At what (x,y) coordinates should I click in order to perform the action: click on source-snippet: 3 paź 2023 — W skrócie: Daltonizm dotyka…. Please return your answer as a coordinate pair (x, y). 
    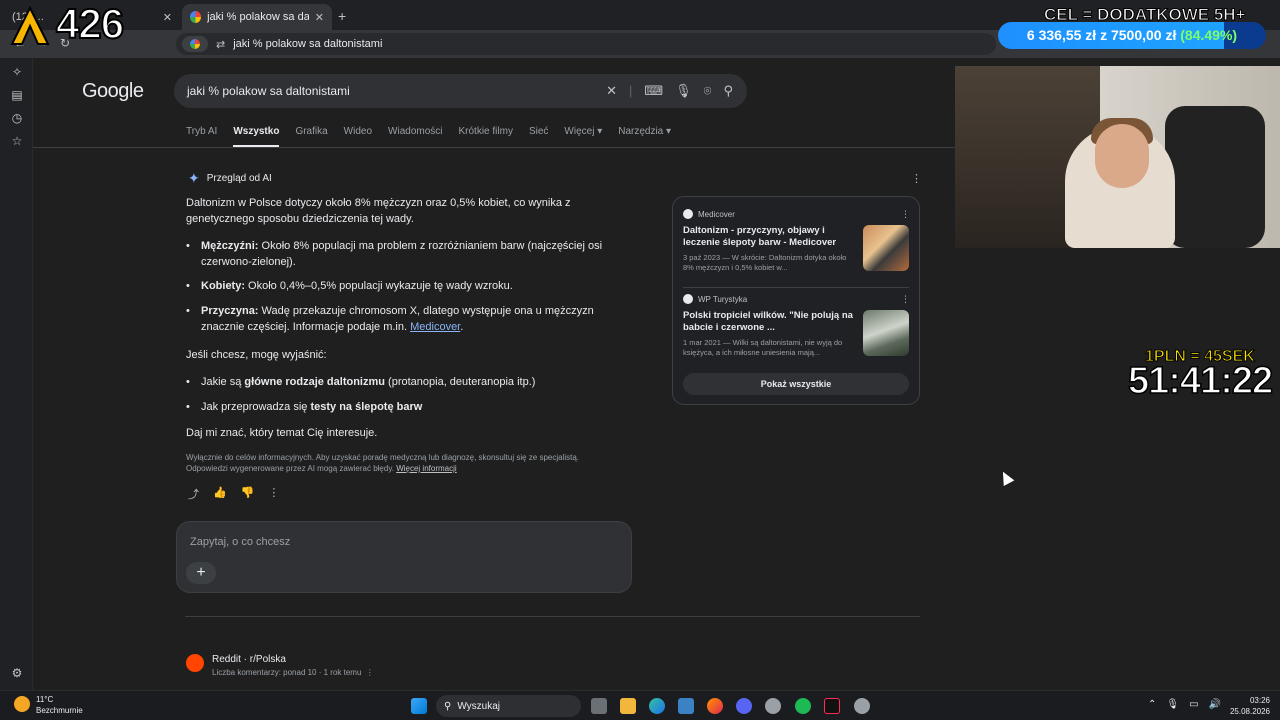
    Looking at the image, I should click on (765, 262).